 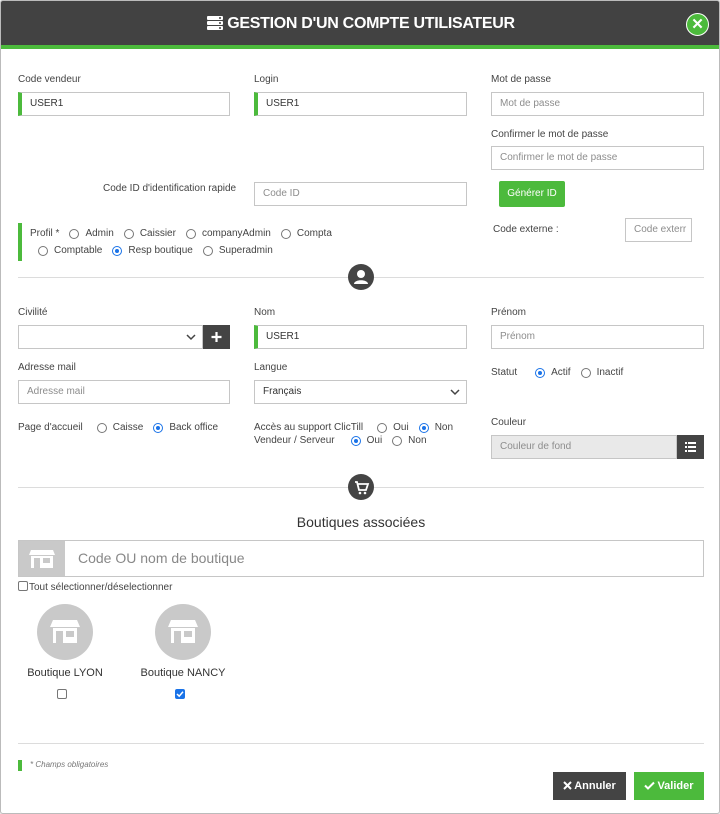 I want to click on radio-companyadmin, so click(x=190, y=233).